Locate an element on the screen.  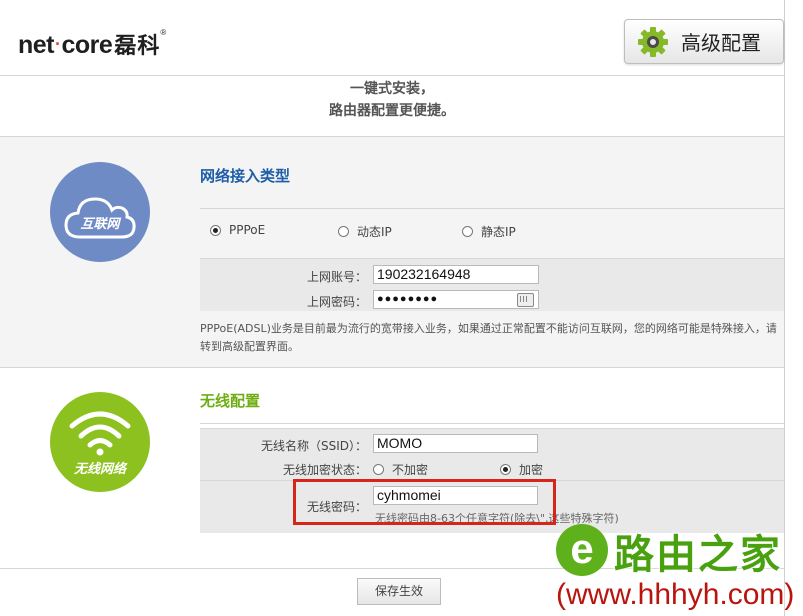
password-label: 上网密码： is located at coordinates (336, 302).